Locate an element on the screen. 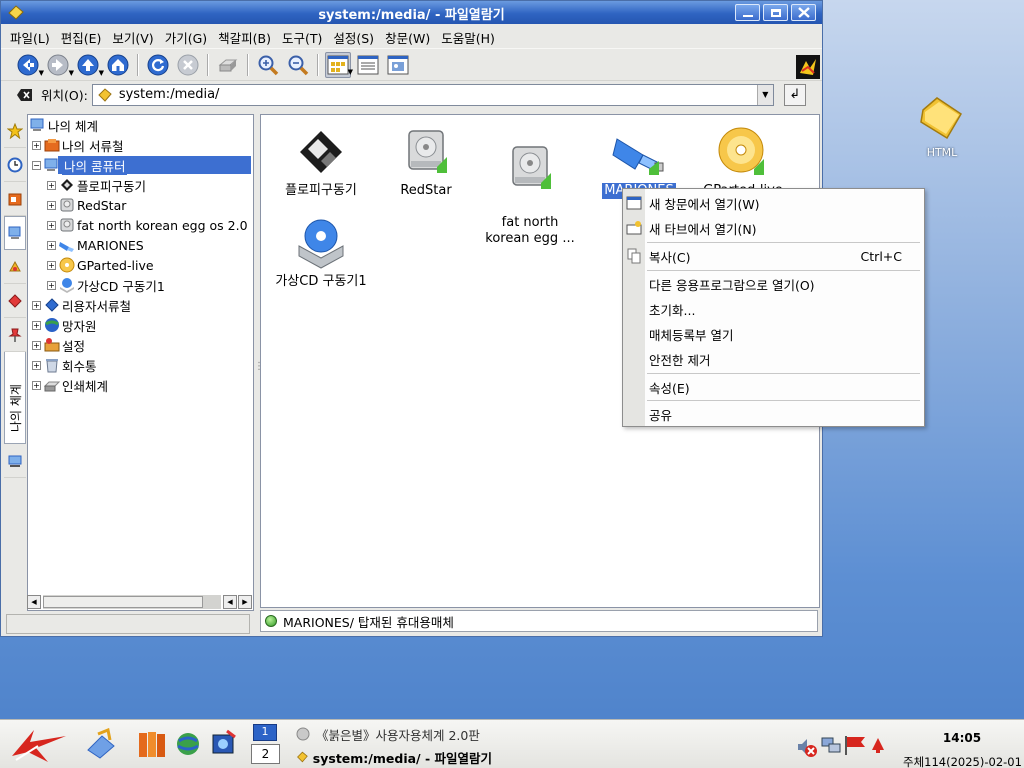 This screenshot has height=768, width=1024. desktop-2-button: 2 is located at coordinates (265, 754).